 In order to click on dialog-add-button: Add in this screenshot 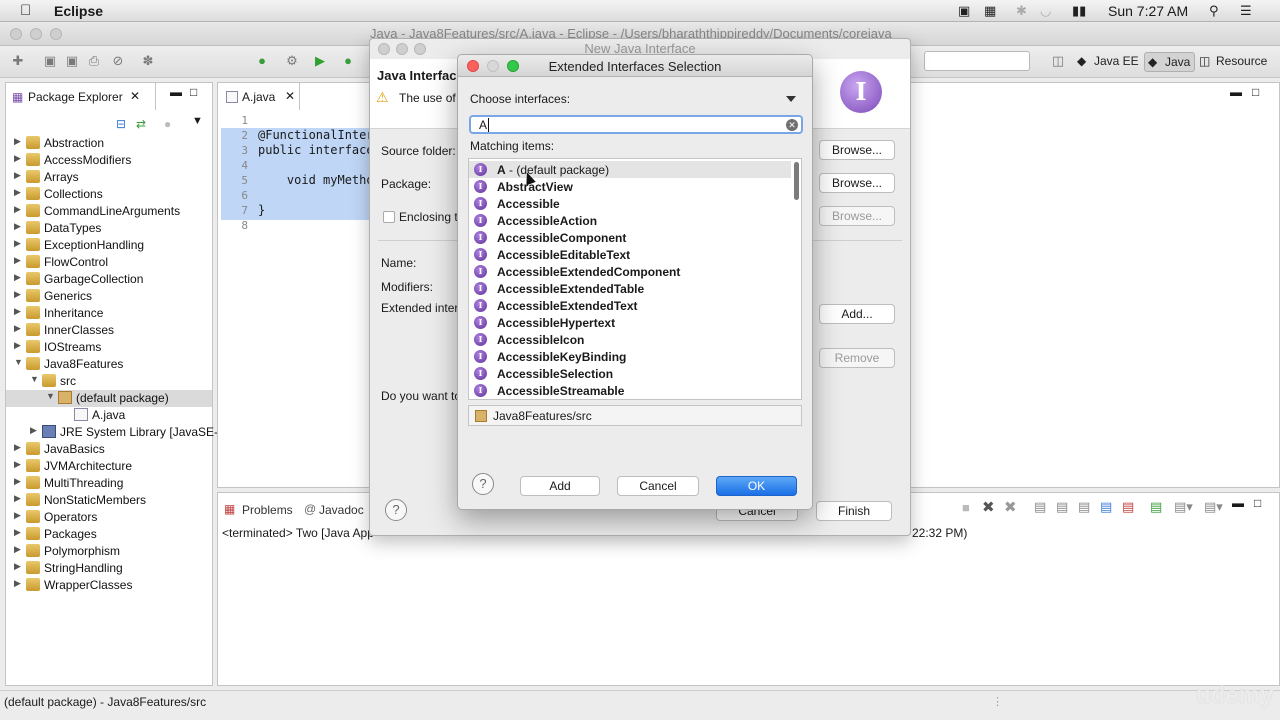, I will do `click(560, 486)`.